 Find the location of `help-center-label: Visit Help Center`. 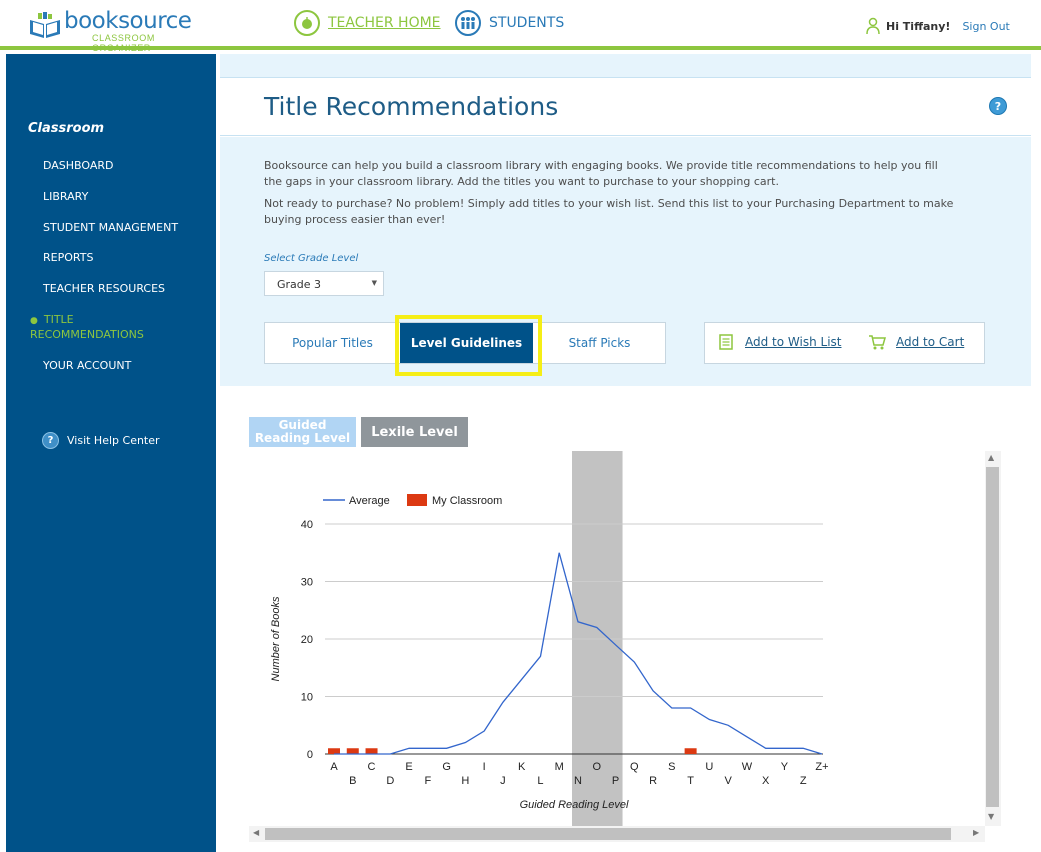

help-center-label: Visit Help Center is located at coordinates (113, 440).